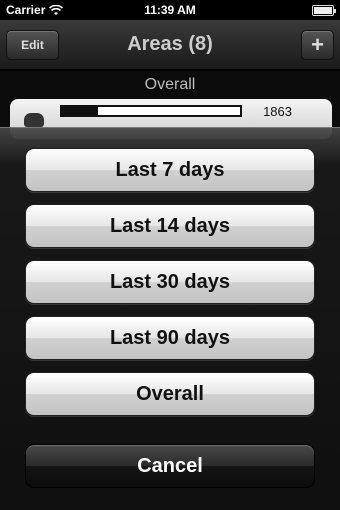 This screenshot has width=340, height=510. What do you see at coordinates (170, 282) in the screenshot?
I see `last-30-days-button: Last 30 days` at bounding box center [170, 282].